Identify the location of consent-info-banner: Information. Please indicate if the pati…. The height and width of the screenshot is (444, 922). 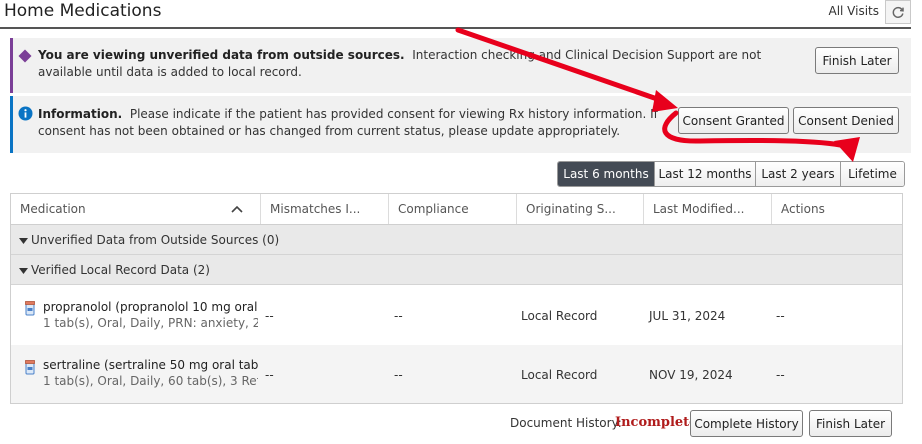
(460, 124).